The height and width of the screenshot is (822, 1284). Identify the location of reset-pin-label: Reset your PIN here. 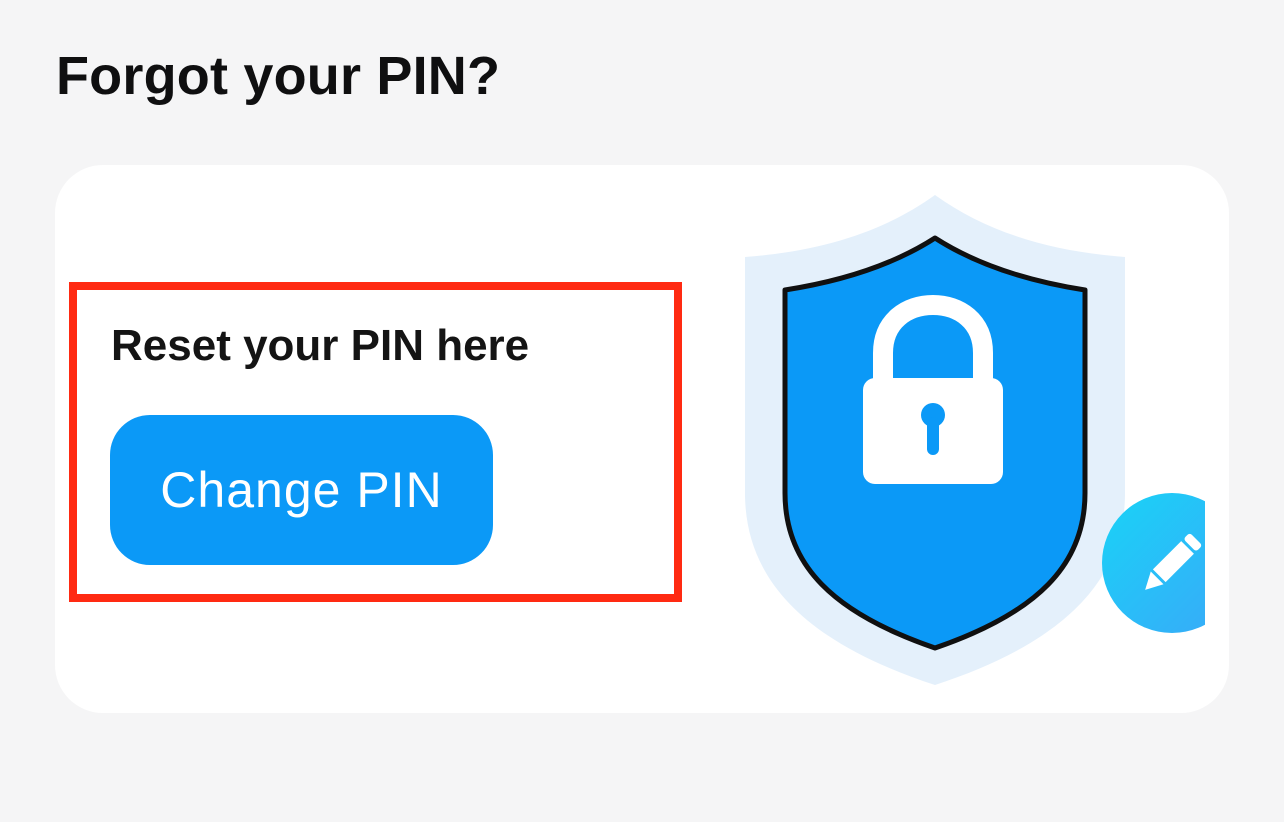
(320, 345).